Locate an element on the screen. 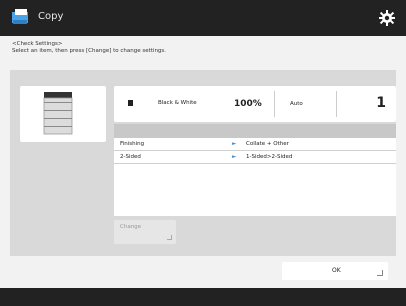 This screenshot has width=406, height=306. setting-value: Collate + Other is located at coordinates (267, 144).